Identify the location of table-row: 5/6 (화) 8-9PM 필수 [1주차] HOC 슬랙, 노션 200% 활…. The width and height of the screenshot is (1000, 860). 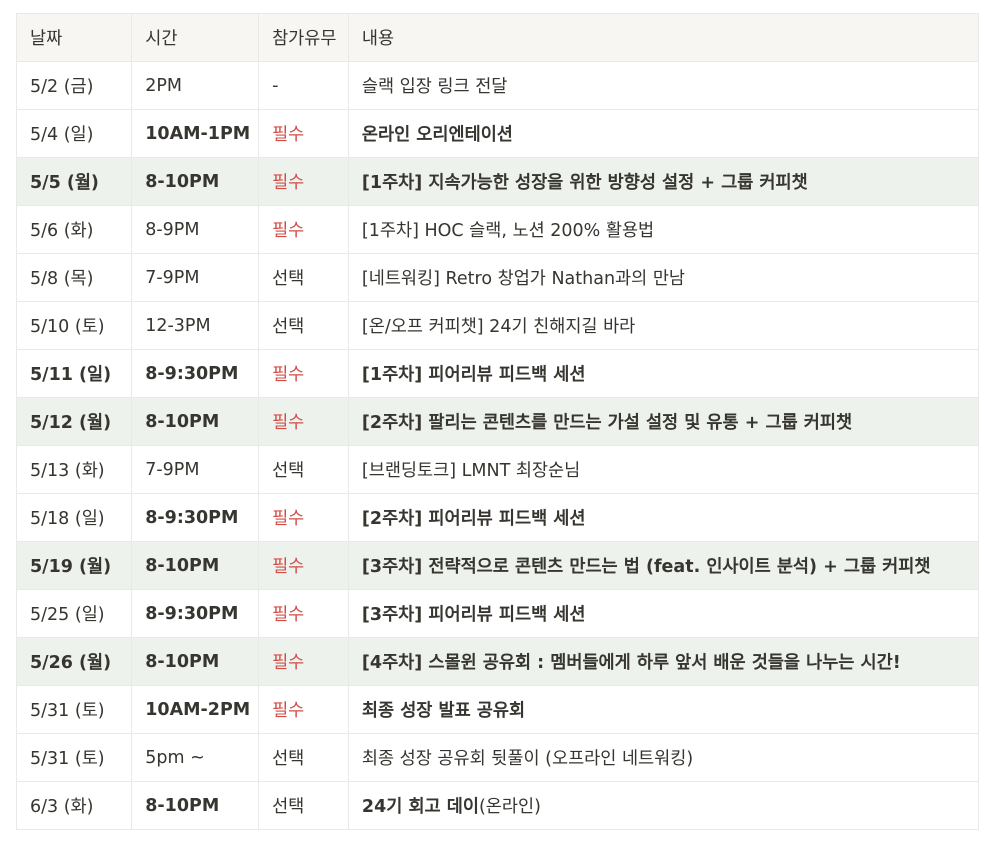
(497, 229).